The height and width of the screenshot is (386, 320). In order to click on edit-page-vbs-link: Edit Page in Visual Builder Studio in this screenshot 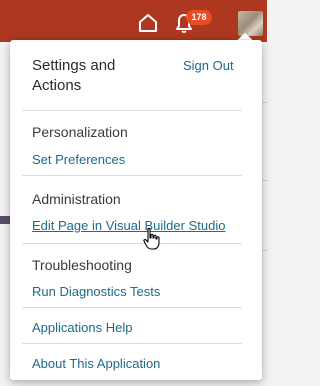, I will do `click(128, 225)`.